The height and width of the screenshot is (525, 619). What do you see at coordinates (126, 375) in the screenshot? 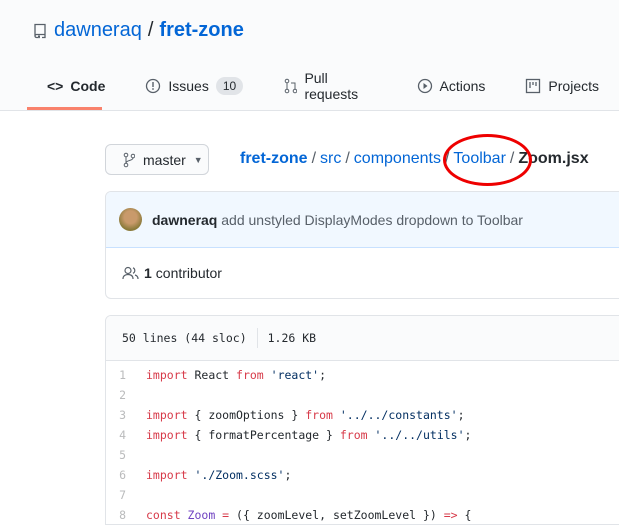
I see `line-number: 1` at bounding box center [126, 375].